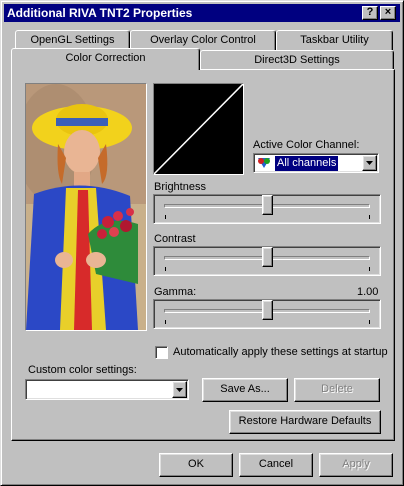 This screenshot has width=404, height=486. Describe the element at coordinates (264, 163) in the screenshot. I see `rgb-channels-icon` at that location.